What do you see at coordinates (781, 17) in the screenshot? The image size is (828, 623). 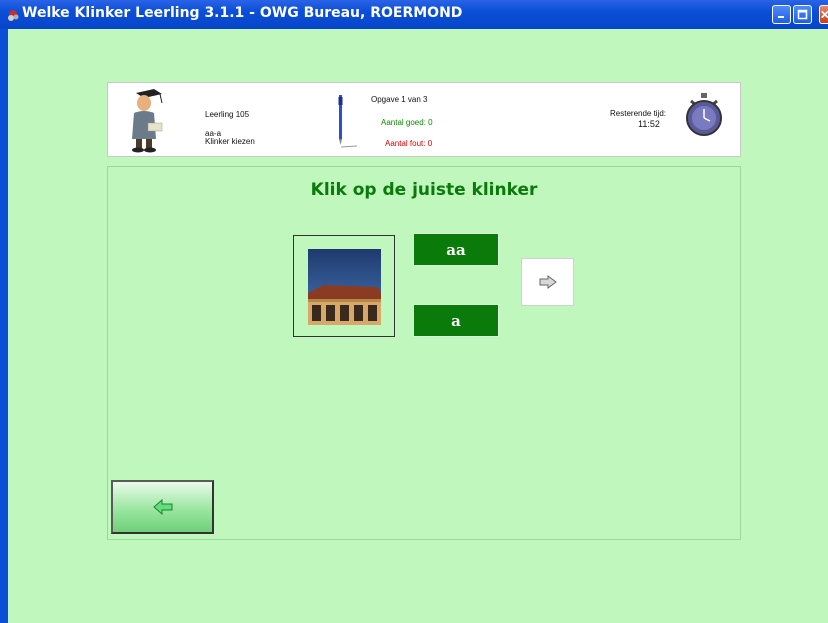 I see `minimize-icon` at bounding box center [781, 17].